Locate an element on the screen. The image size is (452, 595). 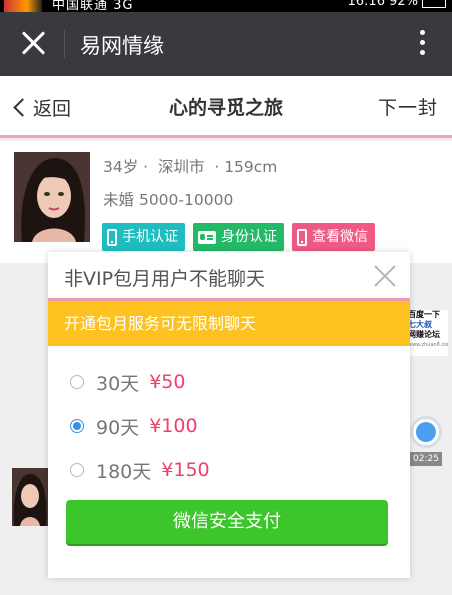
page-header: 返回 心的寻觅之旅 下一封 is located at coordinates (226, 107).